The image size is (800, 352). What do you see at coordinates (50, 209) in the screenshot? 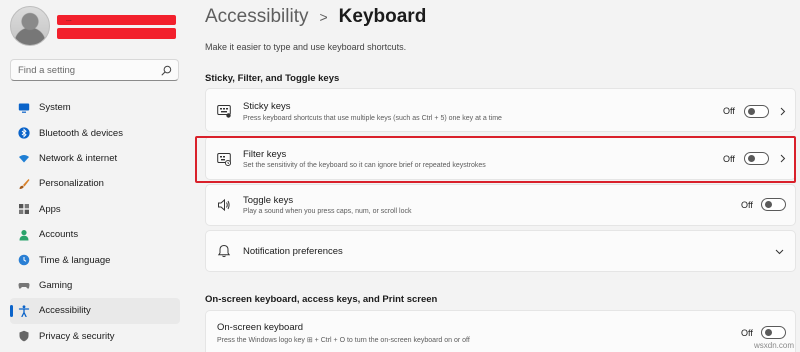
I see `sidebar-item-label: Apps` at bounding box center [50, 209].